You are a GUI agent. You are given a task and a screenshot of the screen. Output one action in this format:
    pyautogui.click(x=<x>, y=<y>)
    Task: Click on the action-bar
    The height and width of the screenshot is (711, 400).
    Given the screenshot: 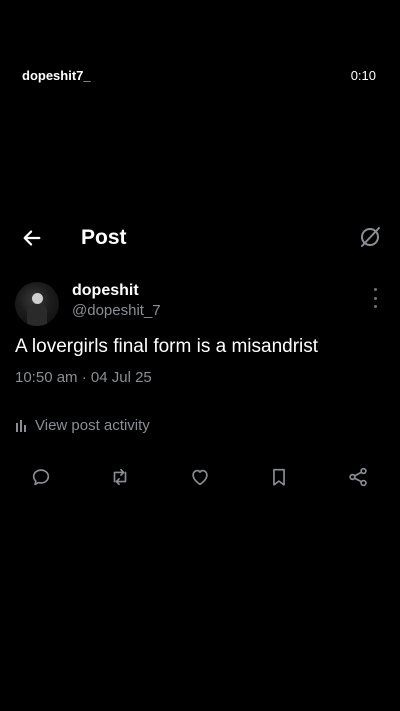 What is the action you would take?
    pyautogui.click(x=200, y=477)
    